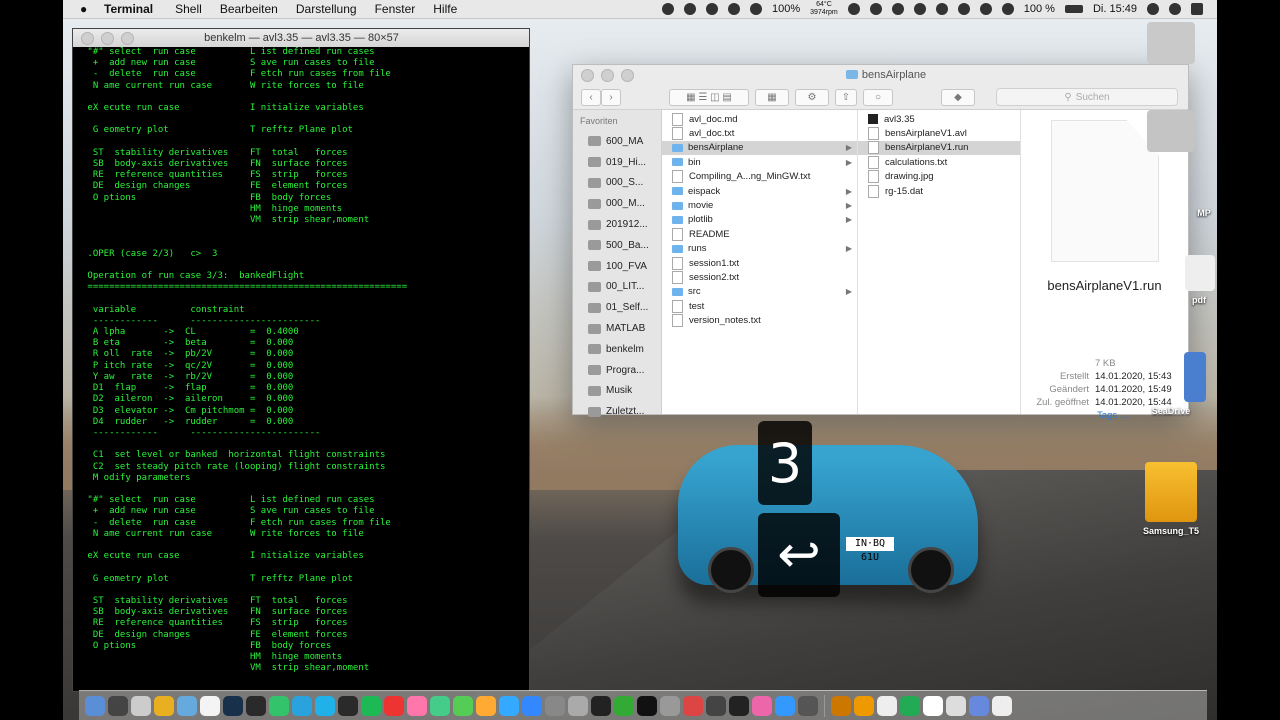 The height and width of the screenshot is (720, 1280). Describe the element at coordinates (188, 9) in the screenshot. I see `menu-shell: Shell` at that location.